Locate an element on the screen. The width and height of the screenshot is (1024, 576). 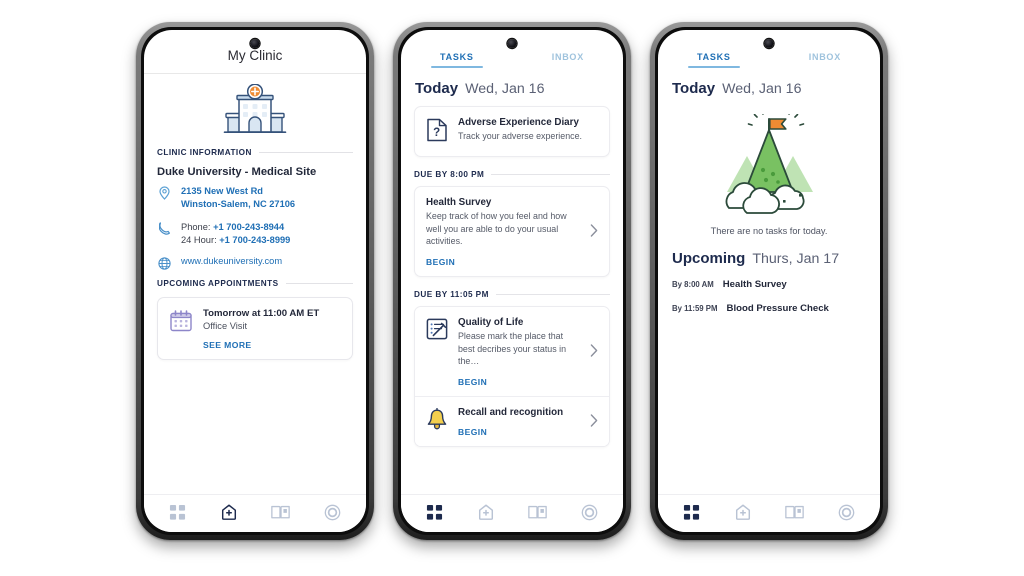
upcoming-item-title: Blood Pressure Check is located at coordinates (777, 308).